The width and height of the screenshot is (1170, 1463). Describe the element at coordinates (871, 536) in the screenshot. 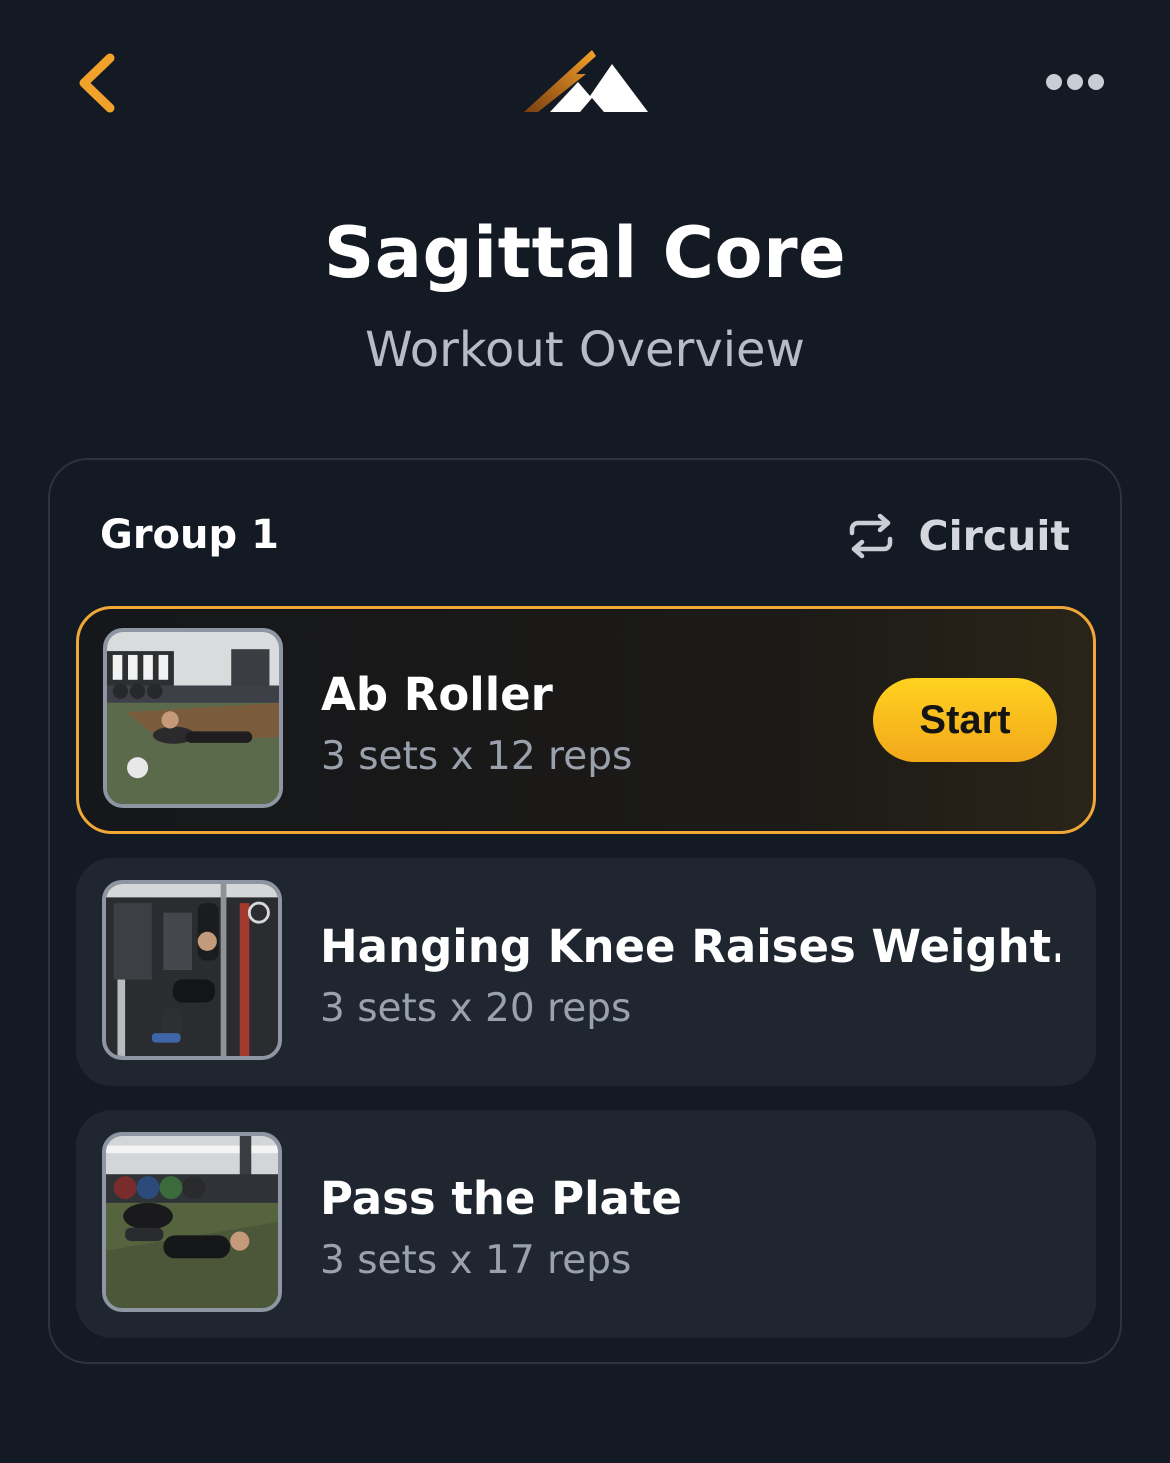

I see `repeat-arrows-icon` at that location.